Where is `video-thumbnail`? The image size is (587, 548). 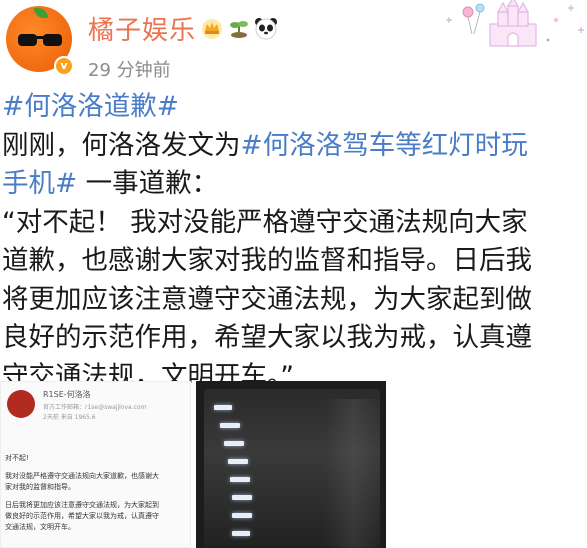 video-thumbnail is located at coordinates (291, 464).